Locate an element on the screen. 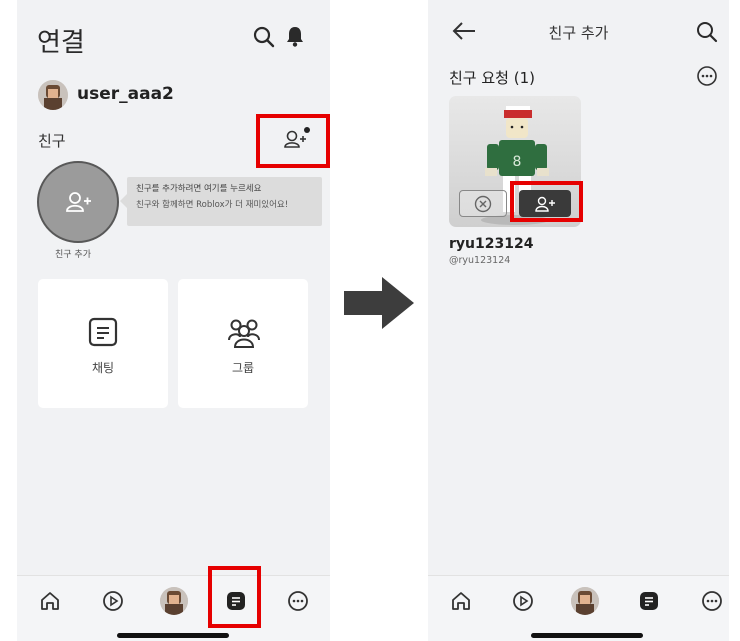 The height and width of the screenshot is (641, 740). more-options-icon is located at coordinates (707, 76).